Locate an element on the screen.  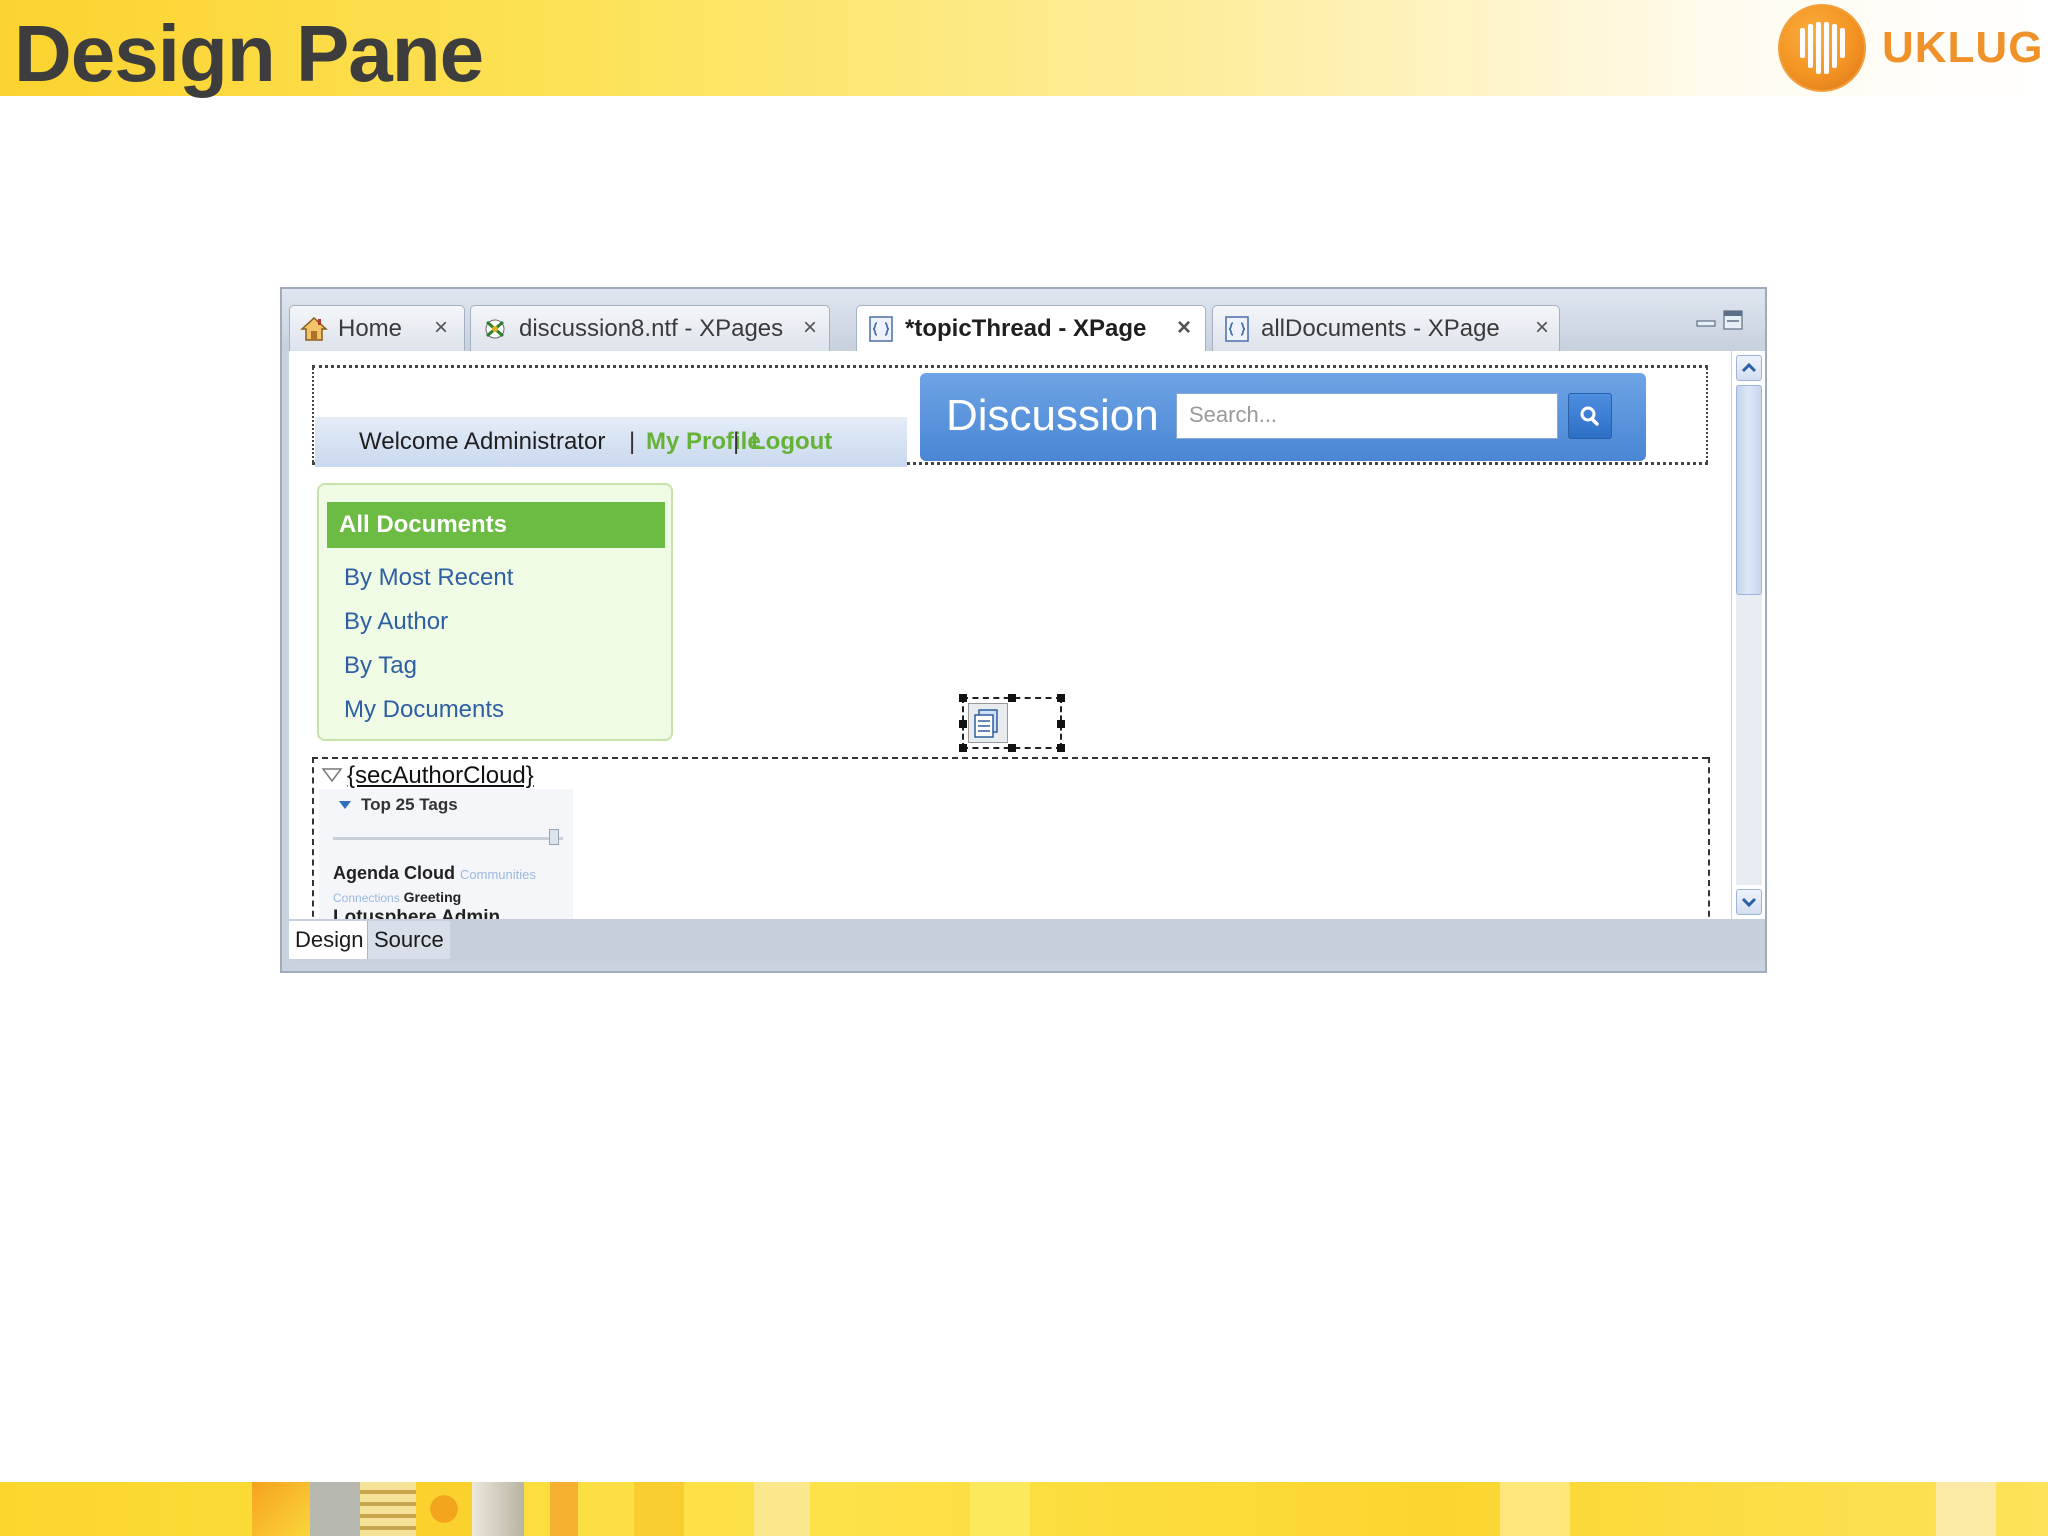
tab-label: discussion8.ntf - XPages is located at coordinates (651, 328).